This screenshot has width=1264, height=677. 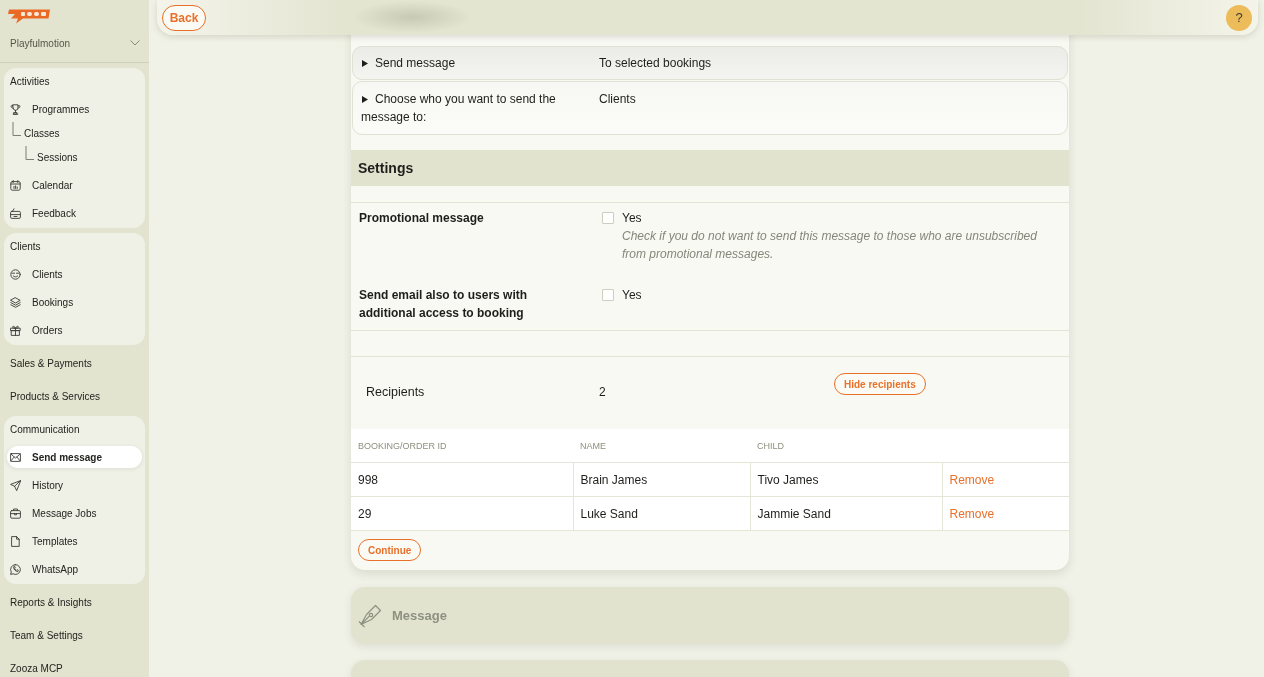 I want to click on nav-item: Calendar, so click(x=74, y=185).